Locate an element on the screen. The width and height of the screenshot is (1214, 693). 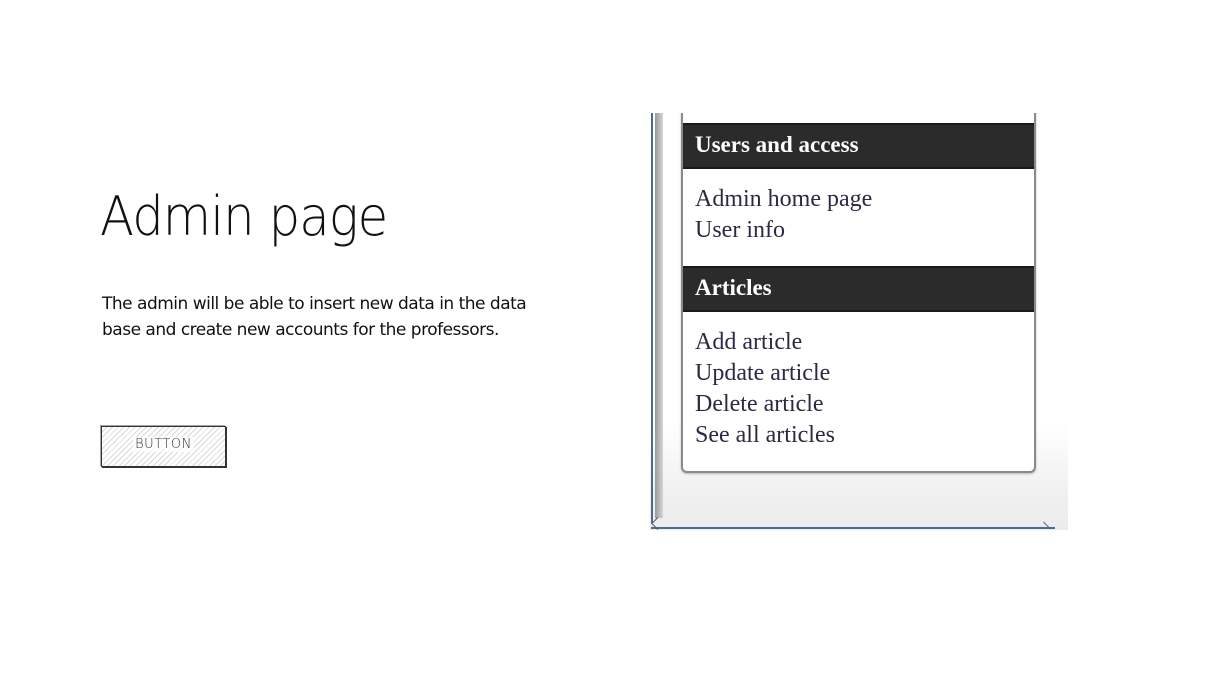
button-label: BUTTON is located at coordinates (163, 444).